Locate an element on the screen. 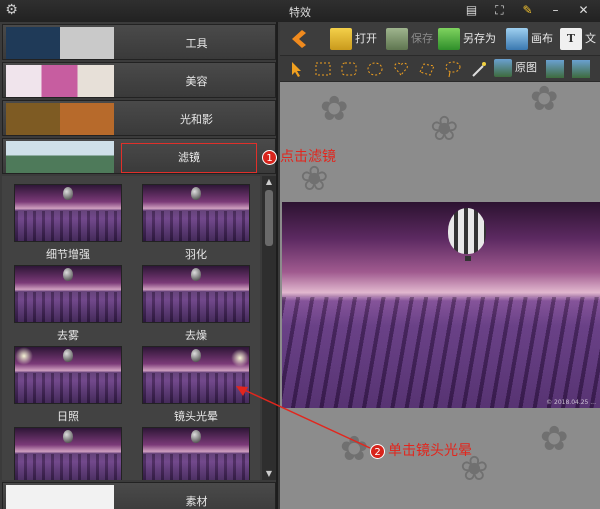 This screenshot has height=509, width=600. polygon-select-icon is located at coordinates (427, 69).